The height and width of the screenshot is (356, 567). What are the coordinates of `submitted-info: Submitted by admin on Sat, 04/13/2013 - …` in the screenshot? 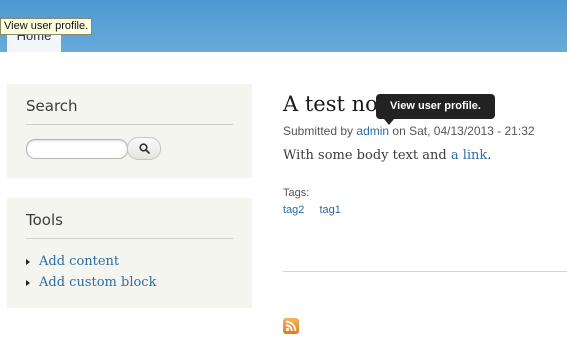 It's located at (409, 131).